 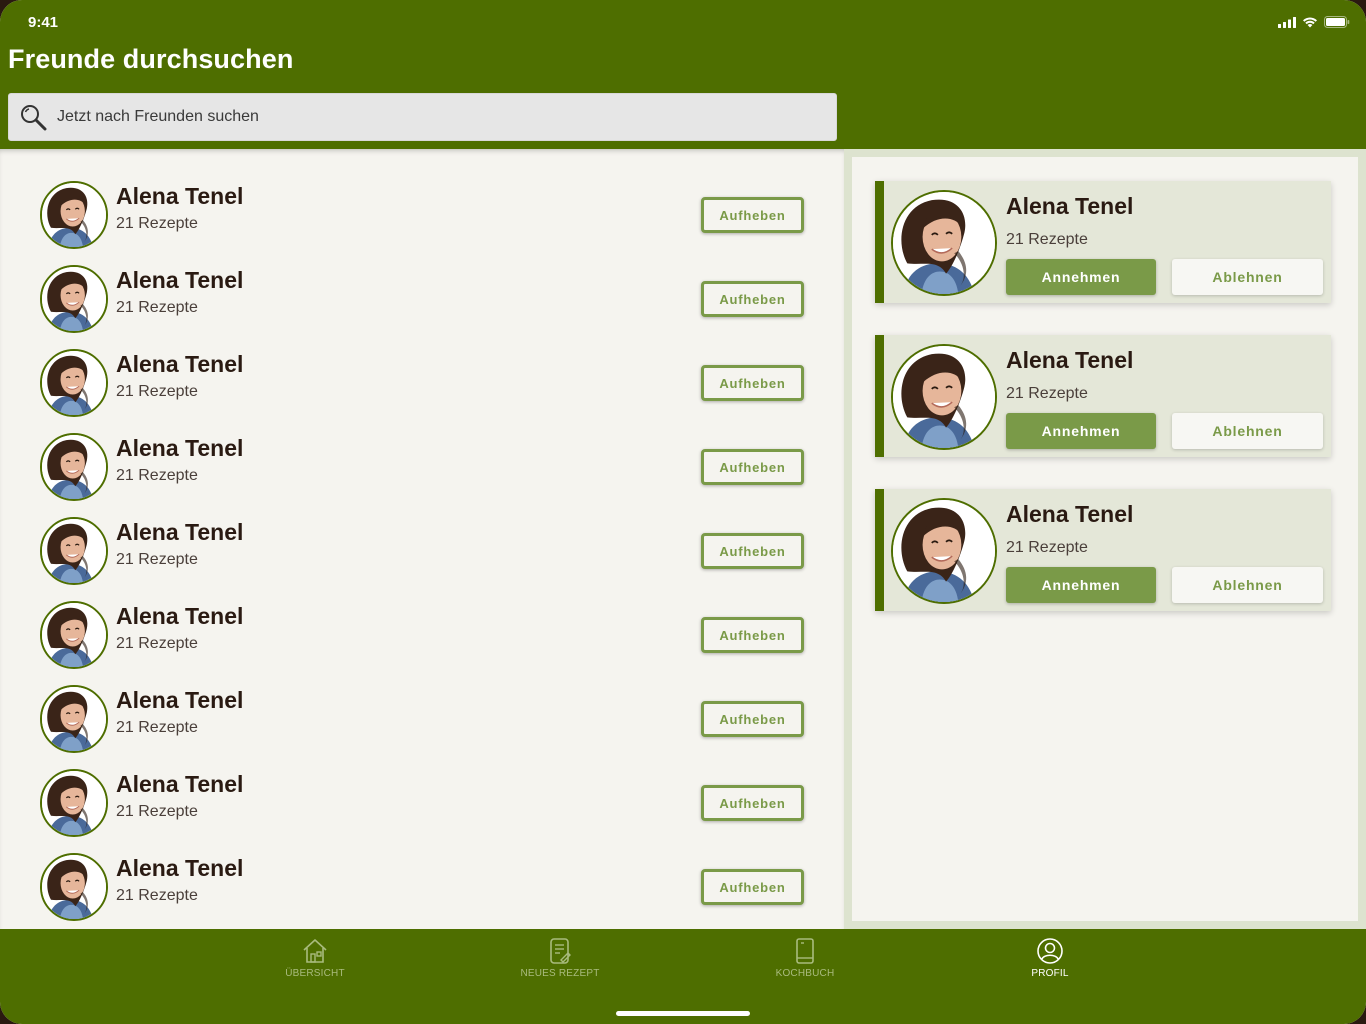 I want to click on search-icon, so click(x=33, y=117).